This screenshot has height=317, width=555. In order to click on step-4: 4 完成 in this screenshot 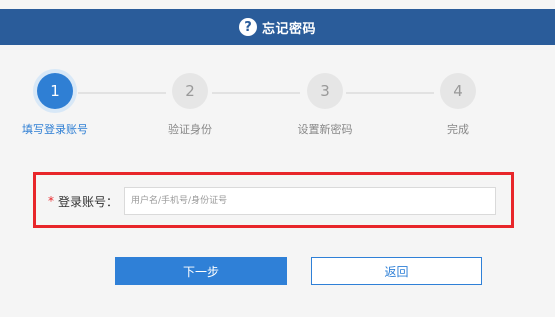, I will do `click(458, 105)`.